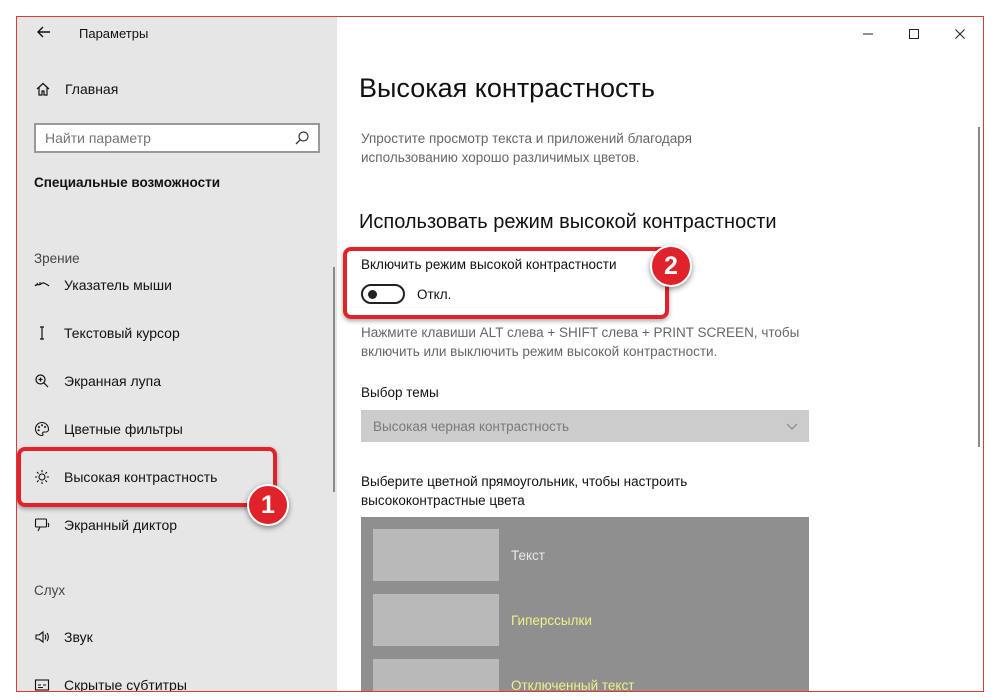  What do you see at coordinates (42, 285) in the screenshot?
I see `mouse-pointer-icon` at bounding box center [42, 285].